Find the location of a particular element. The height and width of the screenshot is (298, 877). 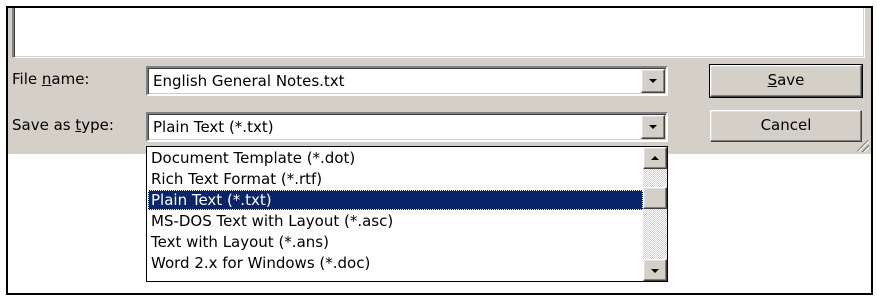

save-as-type-label: Save as type: is located at coordinates (63, 125).